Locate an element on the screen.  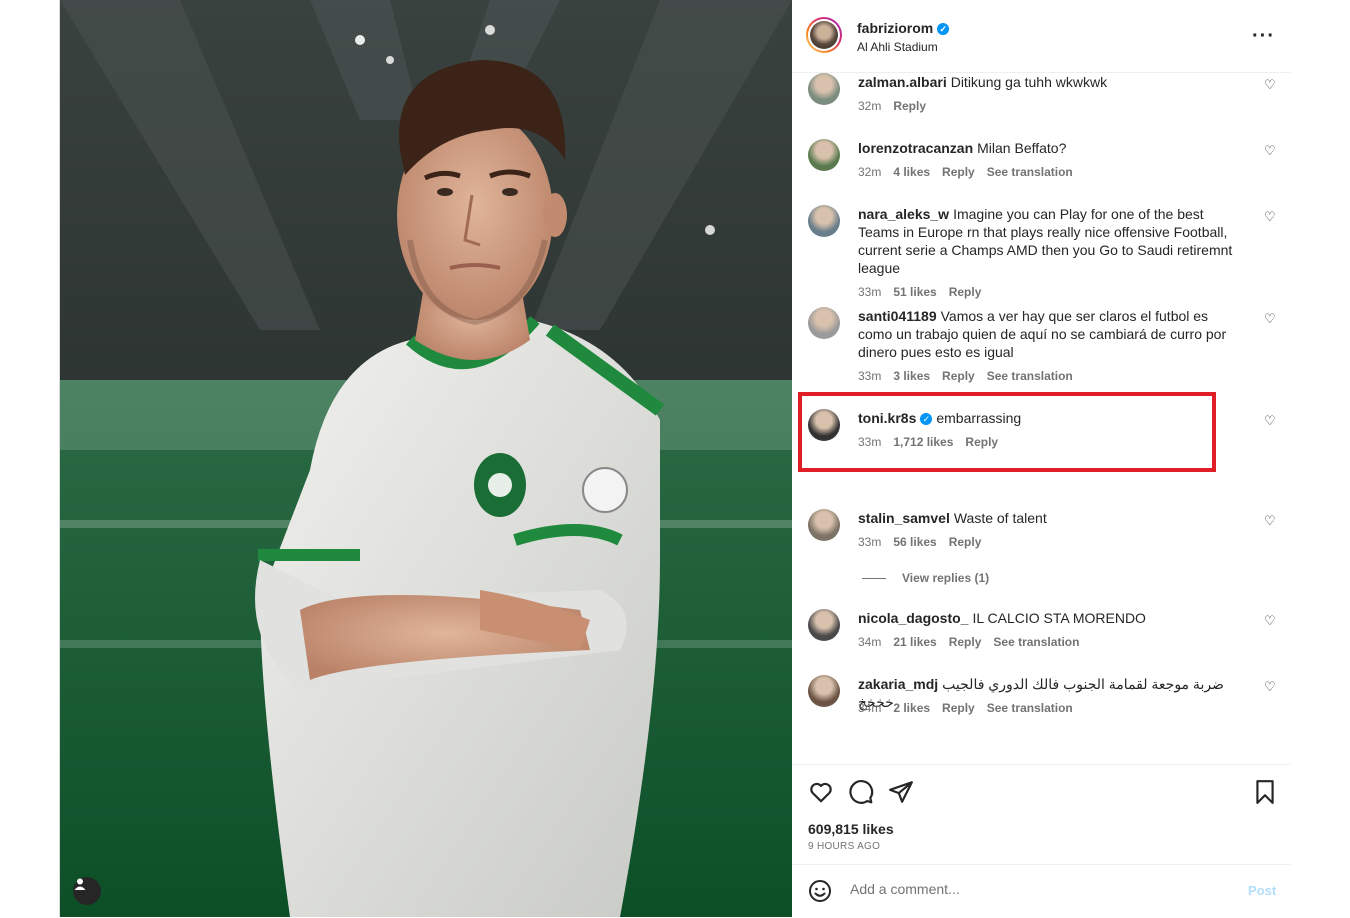
more-options-icon: ··· is located at coordinates (1263, 36).